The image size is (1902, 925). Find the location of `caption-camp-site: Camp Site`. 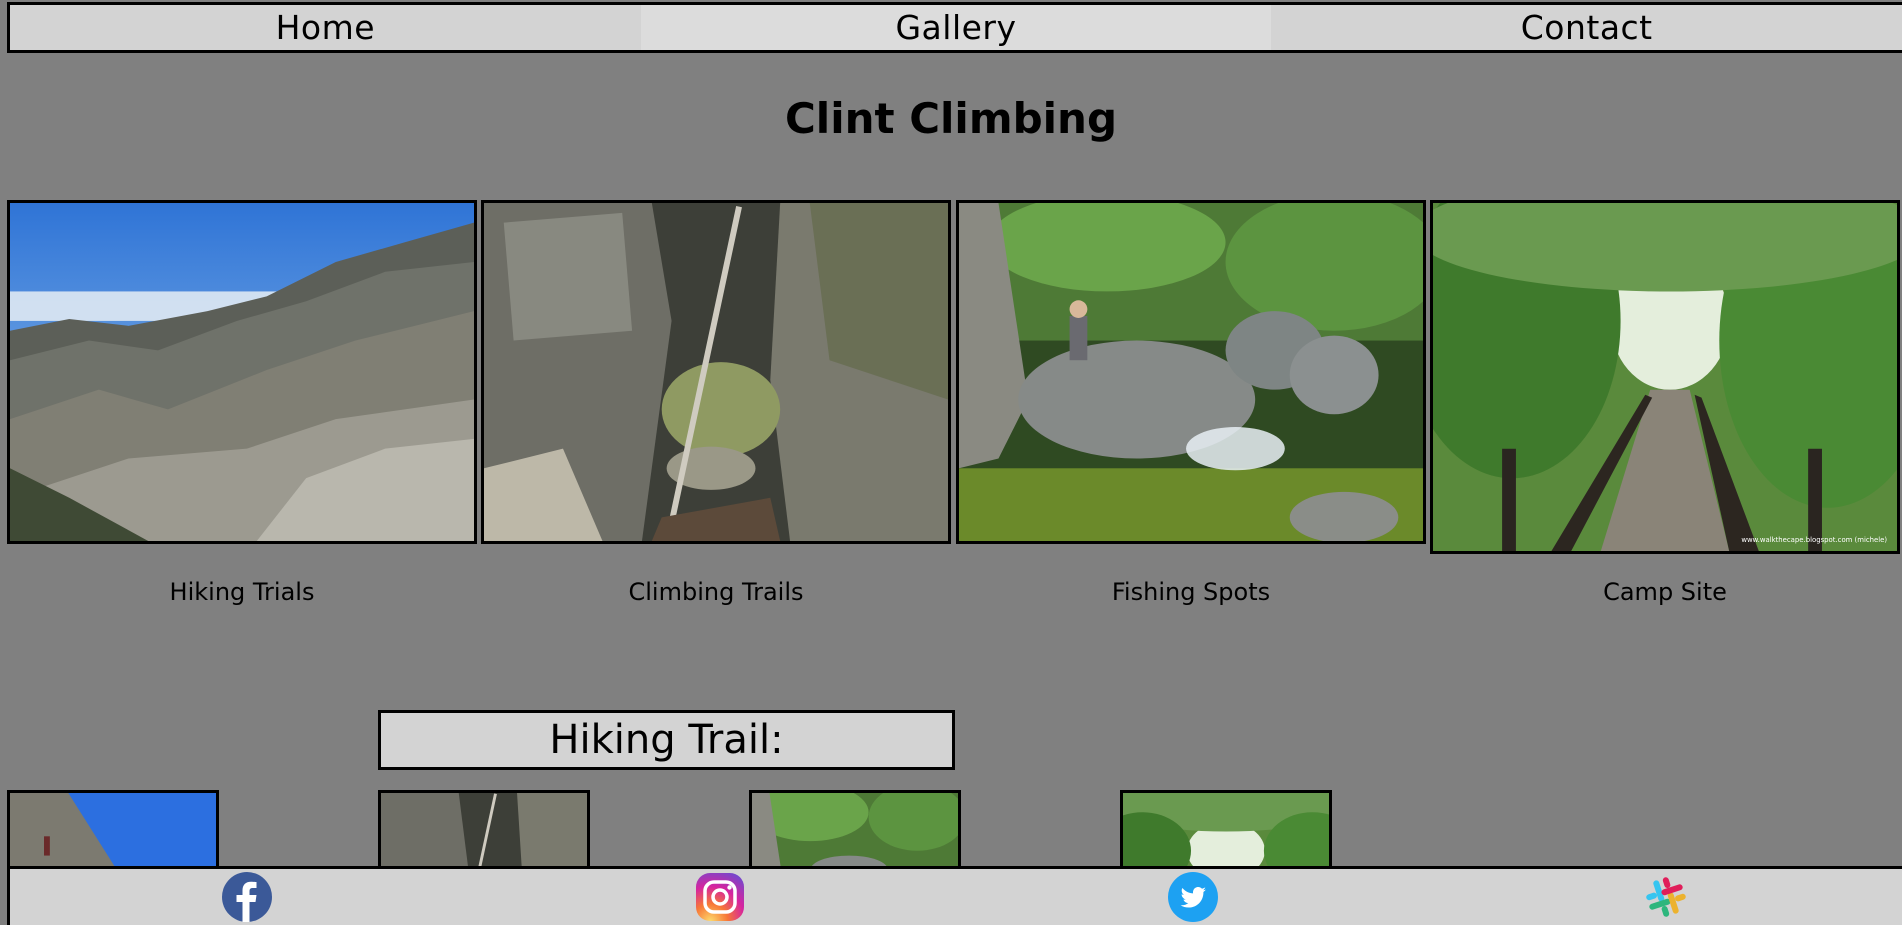

caption-camp-site: Camp Site is located at coordinates (1665, 592).